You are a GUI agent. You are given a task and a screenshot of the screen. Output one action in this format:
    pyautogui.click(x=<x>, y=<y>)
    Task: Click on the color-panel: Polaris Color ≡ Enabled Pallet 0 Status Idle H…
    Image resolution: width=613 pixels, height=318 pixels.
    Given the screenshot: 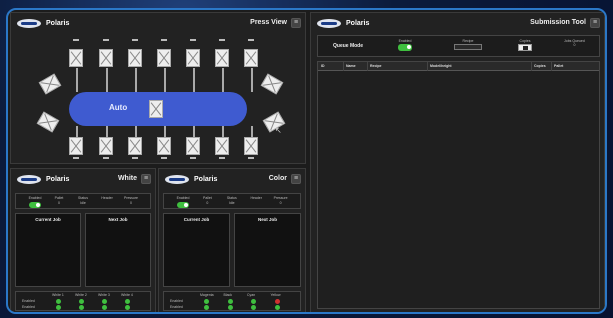 What is the action you would take?
    pyautogui.click(x=232, y=240)
    